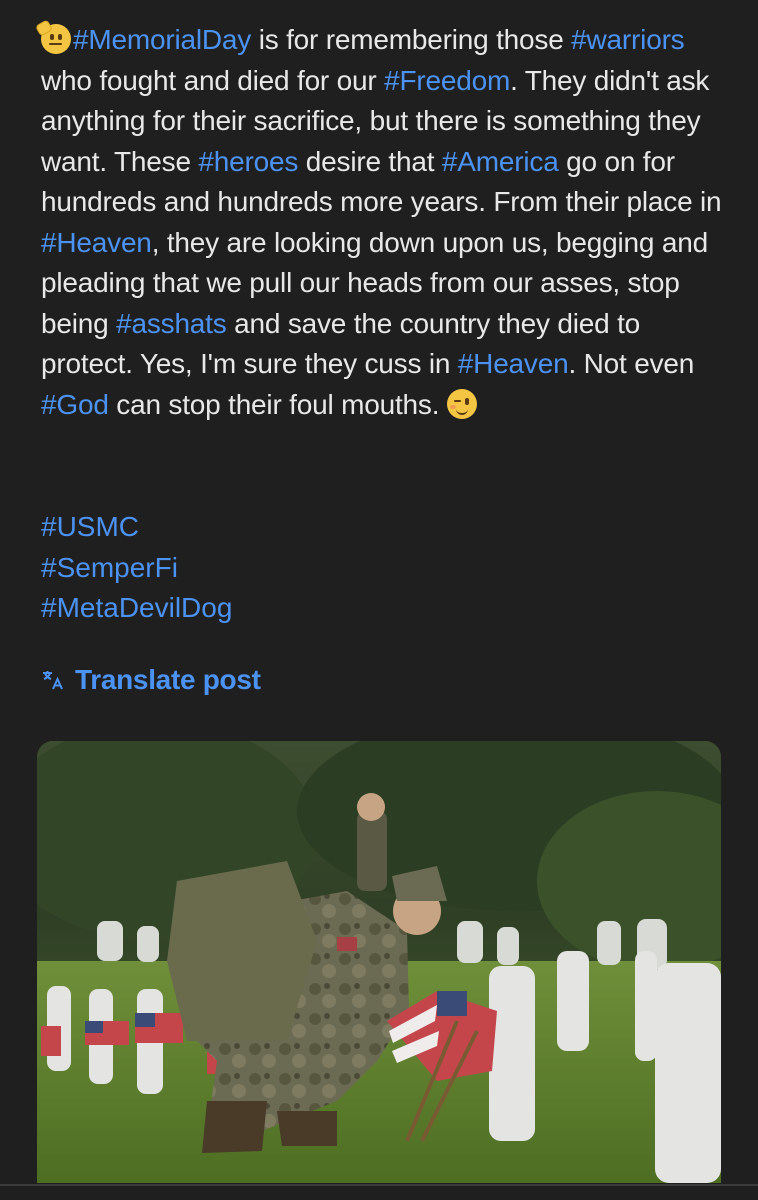 Image resolution: width=758 pixels, height=1200 pixels. Describe the element at coordinates (53, 680) in the screenshot. I see `translate-icon` at that location.